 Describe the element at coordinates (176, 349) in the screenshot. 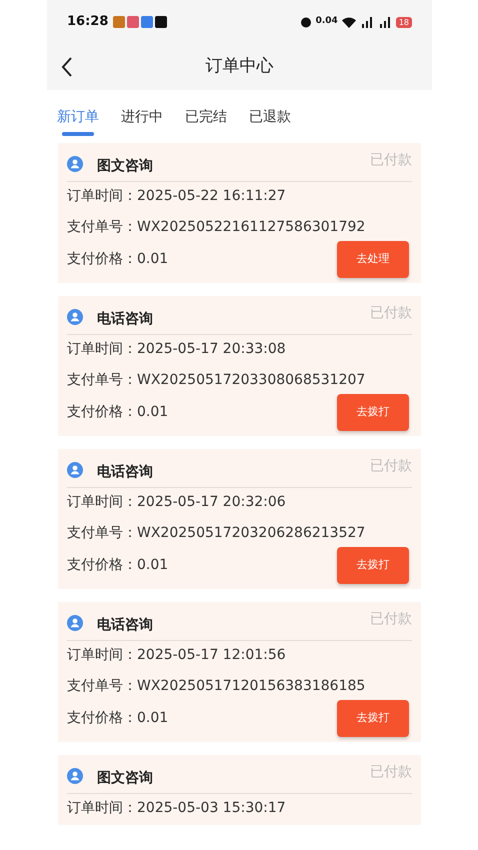

I see `order-time: 订单时间：2025-05-17 20:33:08` at that location.